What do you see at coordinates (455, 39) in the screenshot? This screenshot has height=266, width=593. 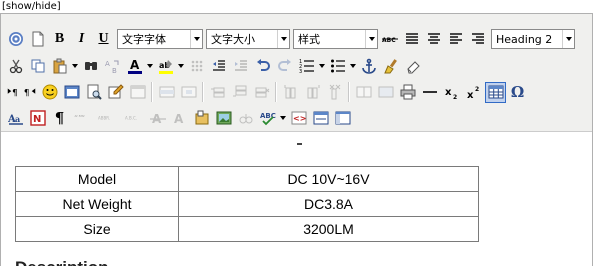 I see `align-left-icon` at bounding box center [455, 39].